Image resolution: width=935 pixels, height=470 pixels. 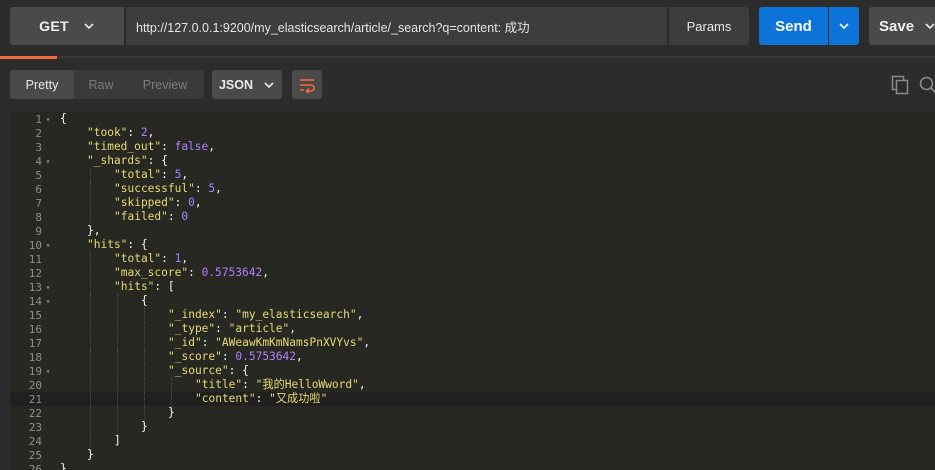 What do you see at coordinates (165, 84) in the screenshot?
I see `view-preview-button: Preview` at bounding box center [165, 84].